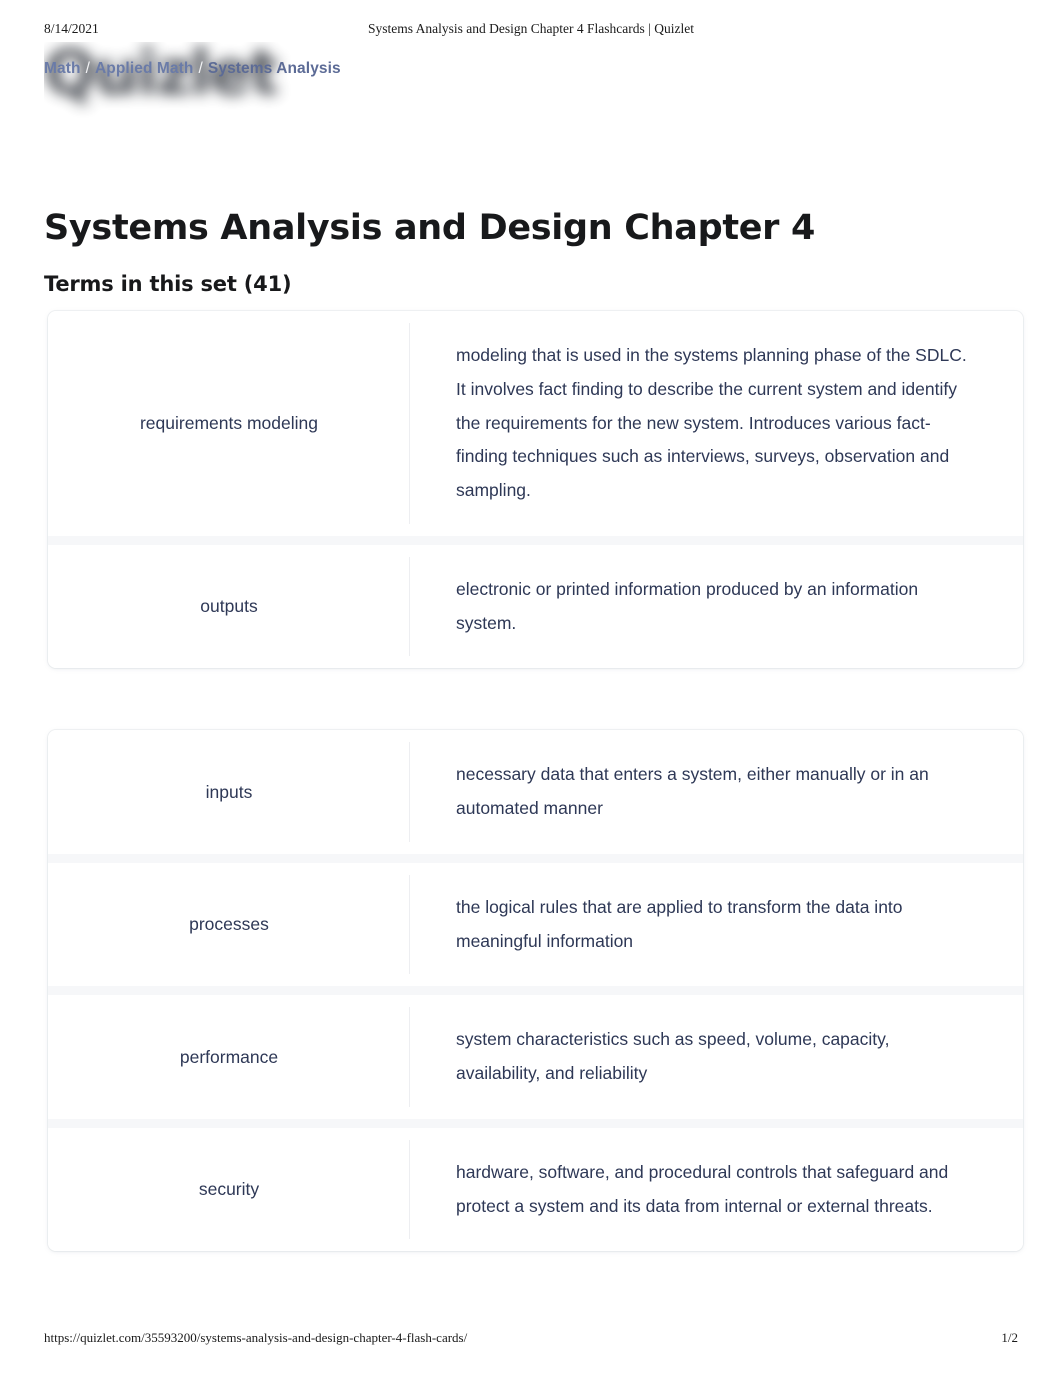  I want to click on term-label: performance, so click(229, 1057).